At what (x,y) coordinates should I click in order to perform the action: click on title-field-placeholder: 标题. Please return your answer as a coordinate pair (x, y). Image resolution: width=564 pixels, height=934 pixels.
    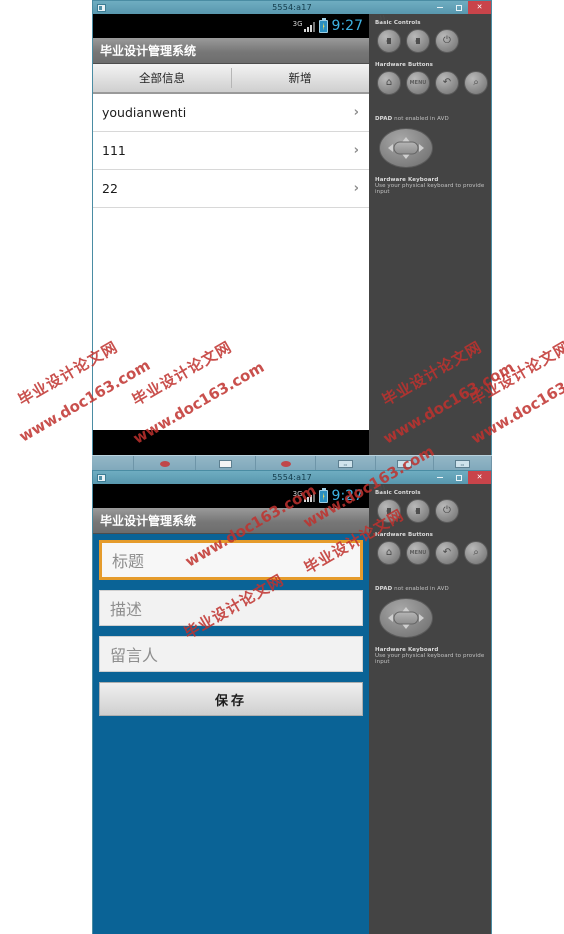
    Looking at the image, I should click on (128, 561).